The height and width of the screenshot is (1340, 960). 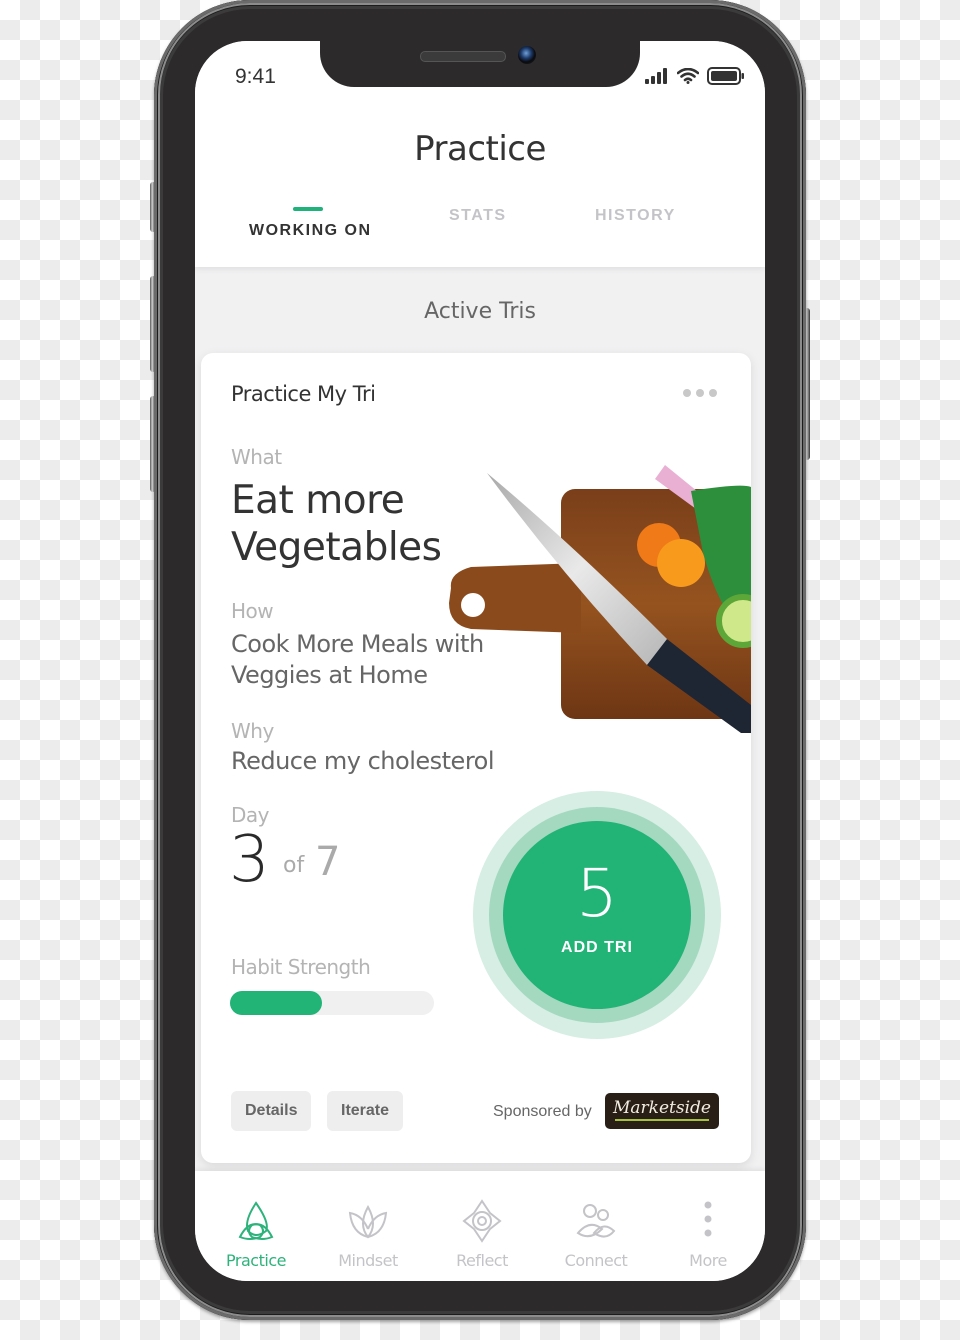 What do you see at coordinates (635, 216) in the screenshot?
I see `tab-history: HISTORY` at bounding box center [635, 216].